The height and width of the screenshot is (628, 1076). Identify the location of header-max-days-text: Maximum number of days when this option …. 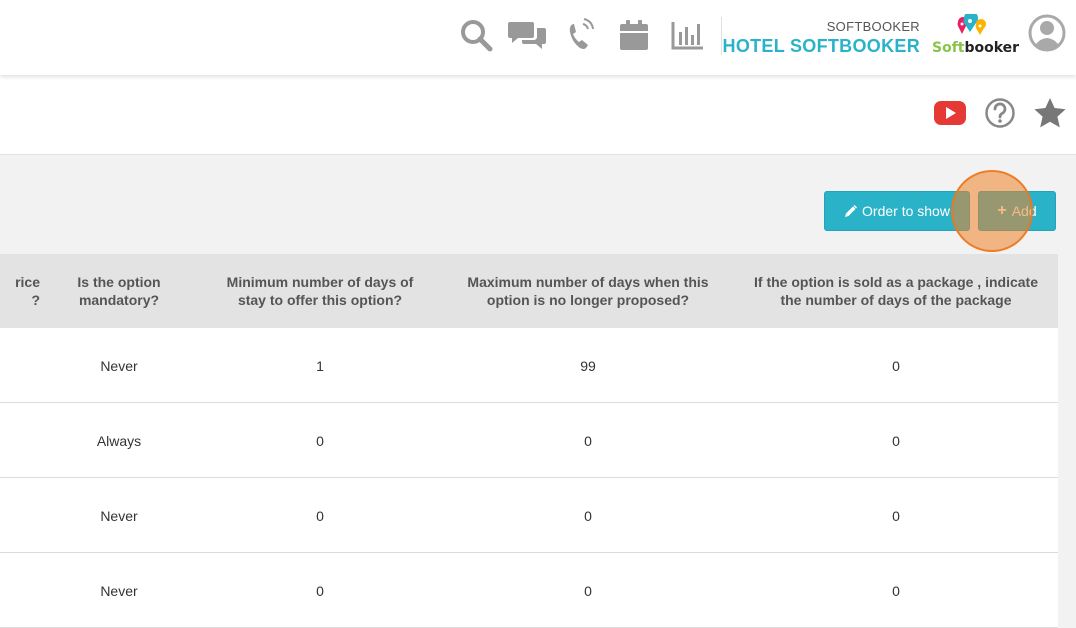
(588, 291).